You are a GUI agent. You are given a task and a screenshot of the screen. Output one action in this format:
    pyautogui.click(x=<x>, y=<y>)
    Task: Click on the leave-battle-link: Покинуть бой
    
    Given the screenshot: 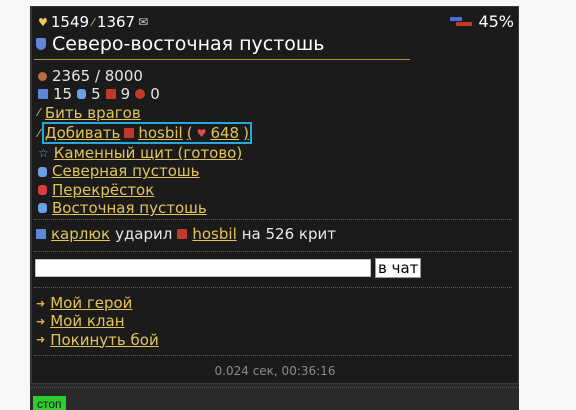 What is the action you would take?
    pyautogui.click(x=104, y=340)
    